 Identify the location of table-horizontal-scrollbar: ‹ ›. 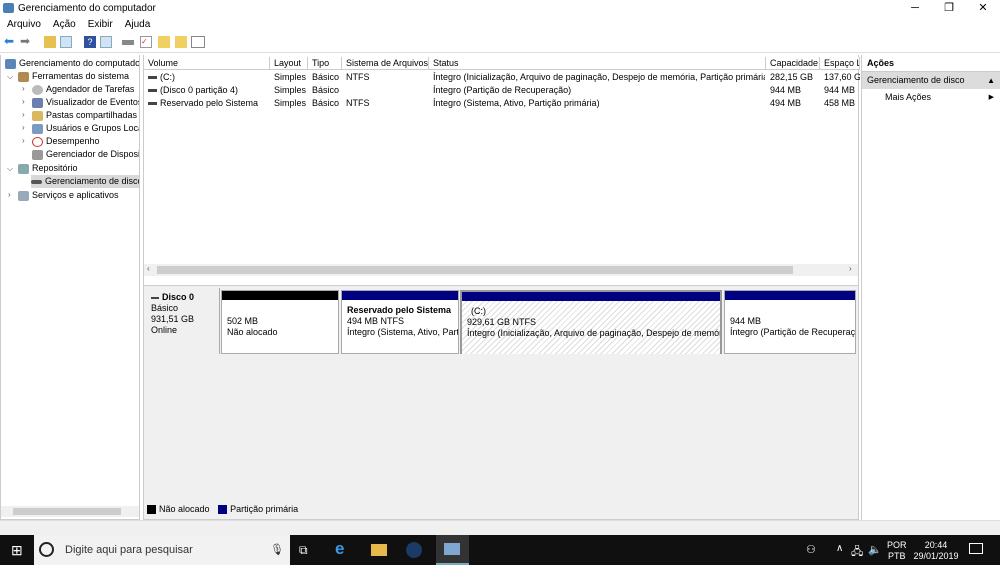
(501, 270).